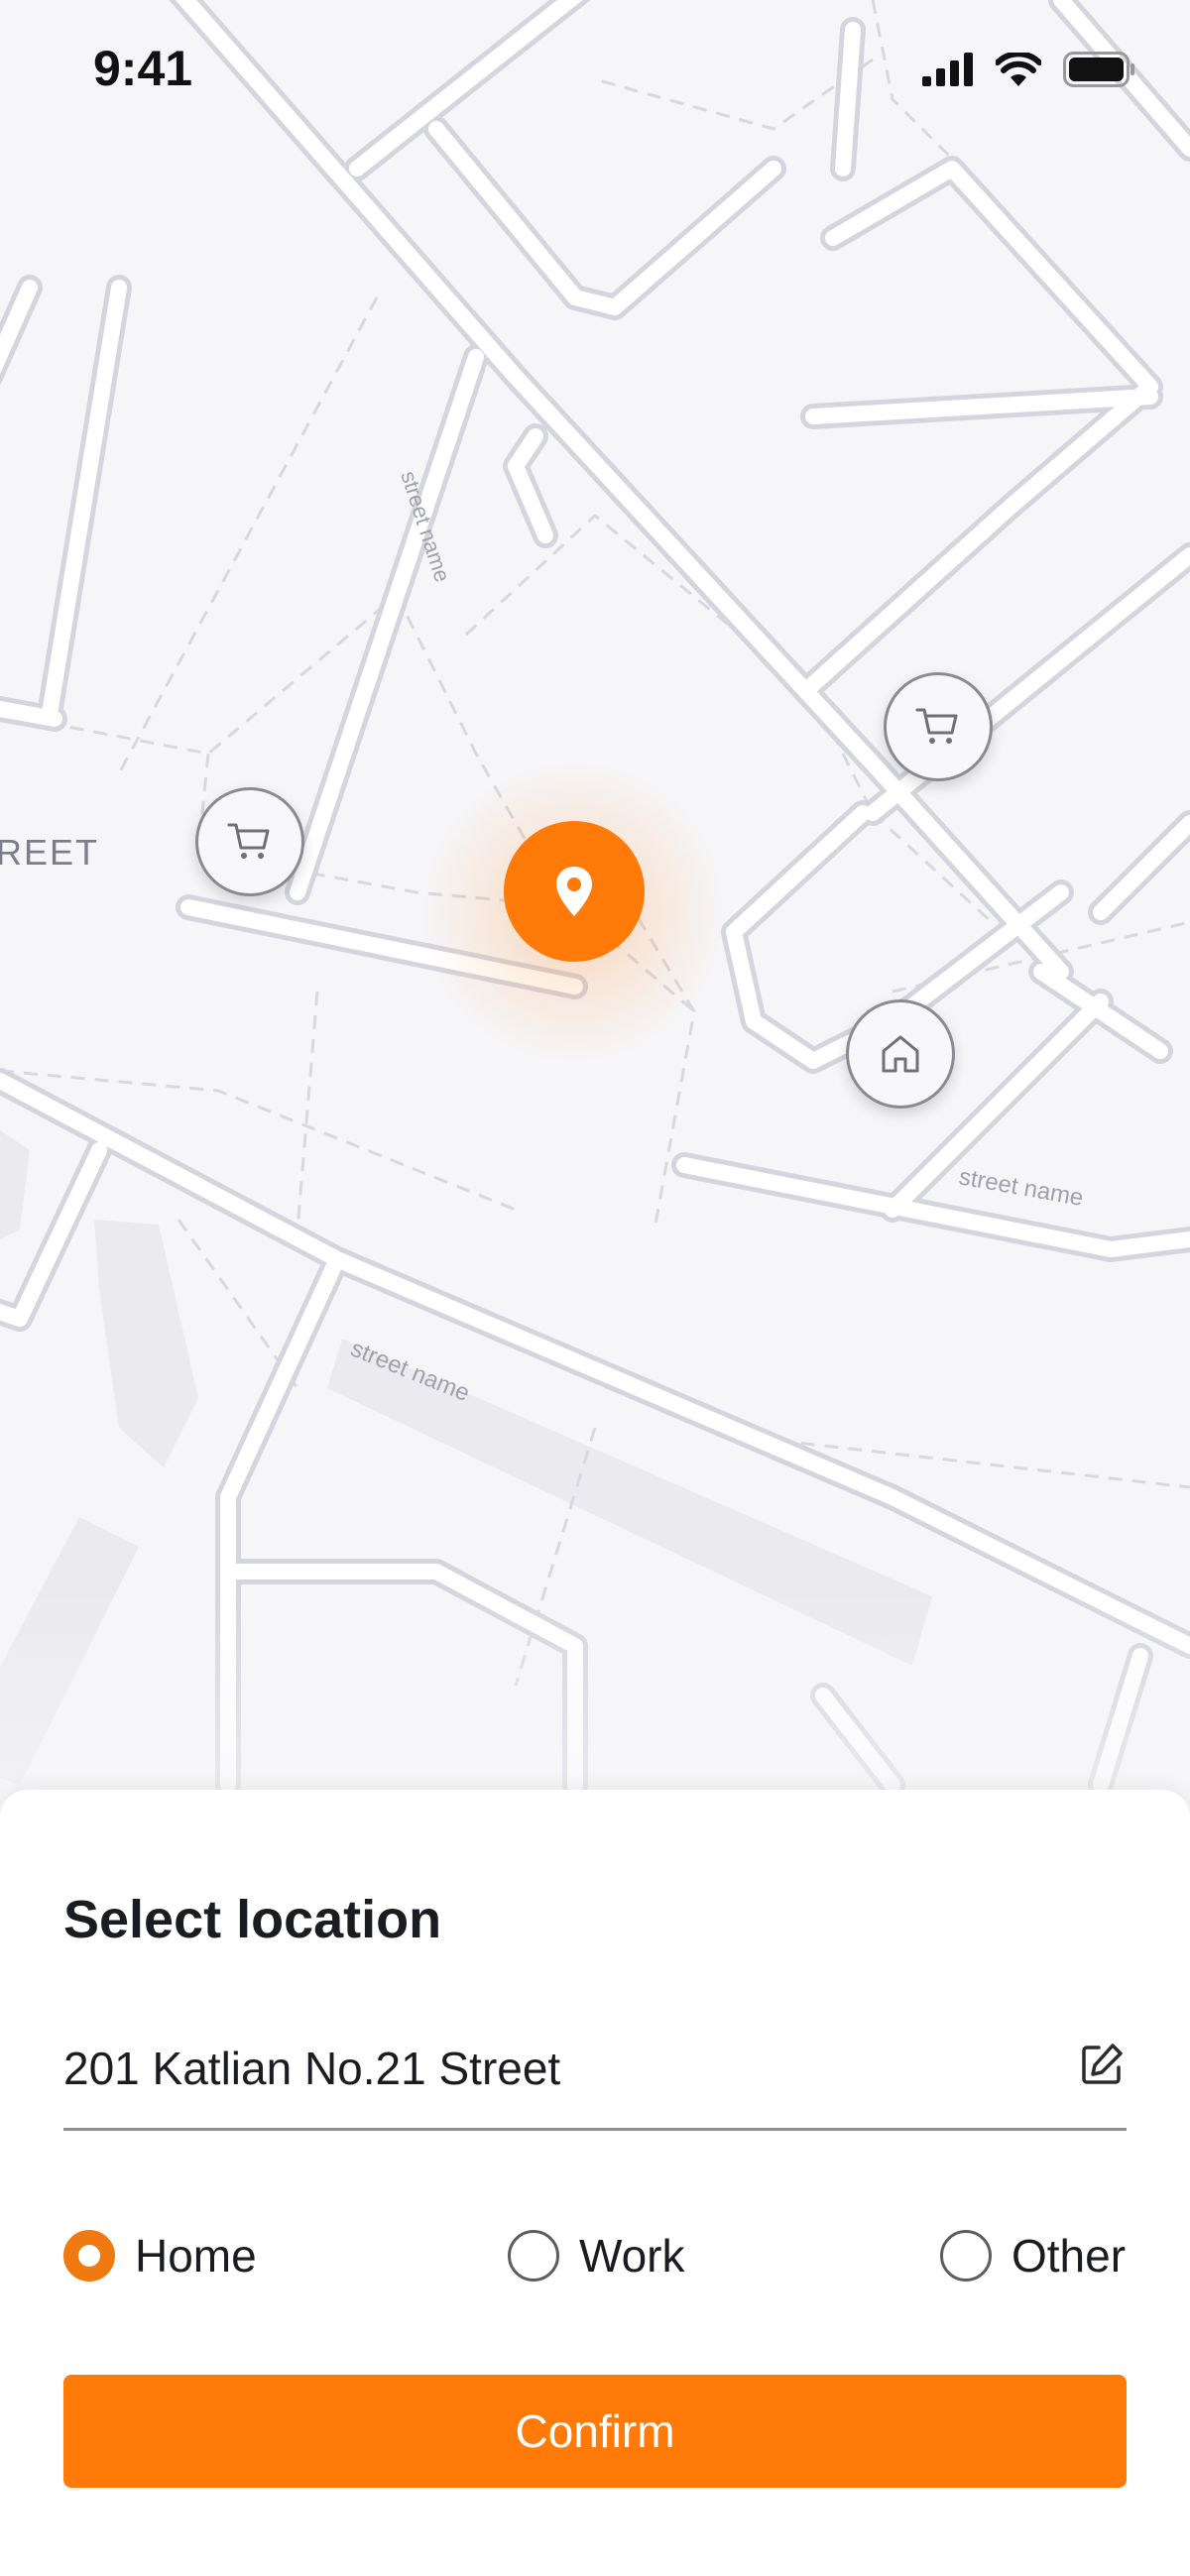 Image resolution: width=1190 pixels, height=2576 pixels. Describe the element at coordinates (632, 2256) in the screenshot. I see `radio-label-work: Work` at that location.